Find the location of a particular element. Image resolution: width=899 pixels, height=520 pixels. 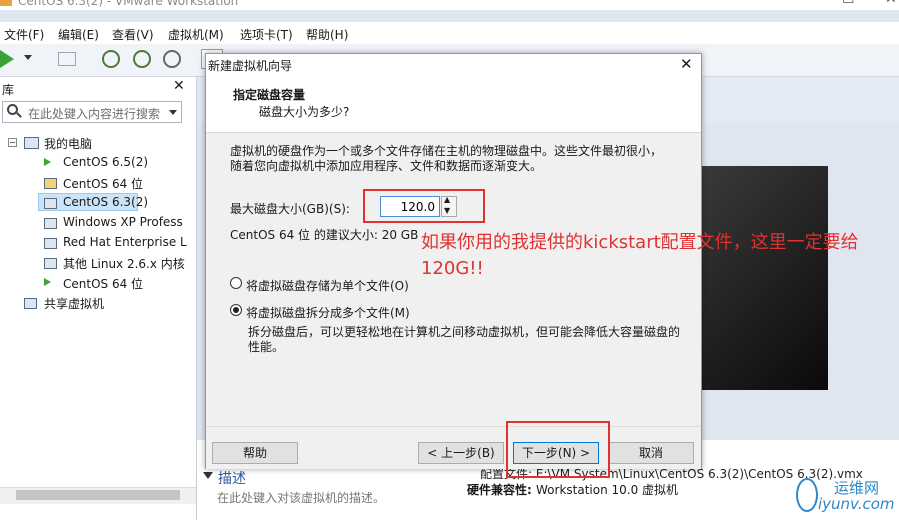

power-dropdown-icon is located at coordinates (28, 57).